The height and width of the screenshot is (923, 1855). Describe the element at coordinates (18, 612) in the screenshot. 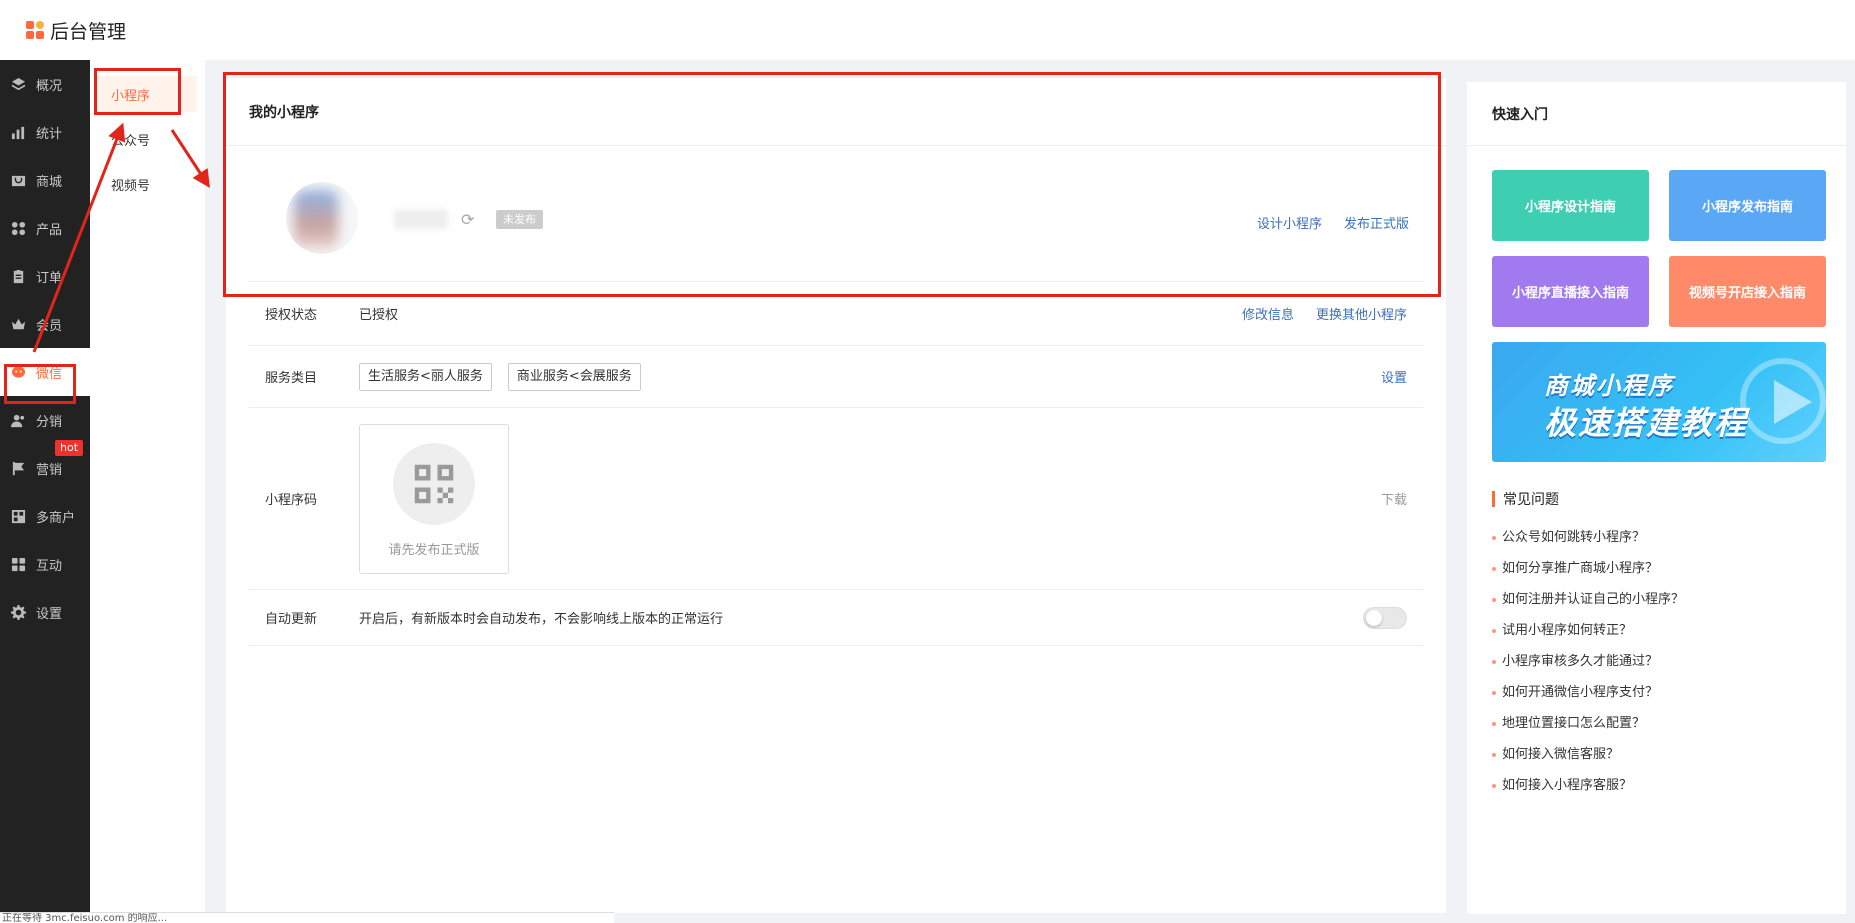

I see `gear-icon` at that location.